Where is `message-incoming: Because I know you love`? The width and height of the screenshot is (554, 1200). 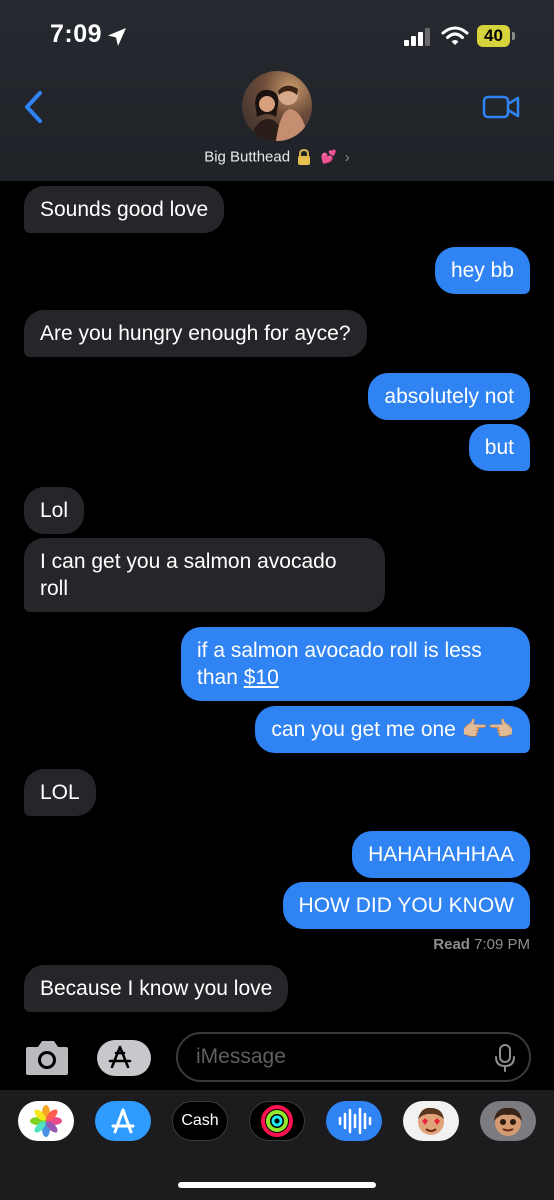
message-incoming: Because I know you love is located at coordinates (156, 988).